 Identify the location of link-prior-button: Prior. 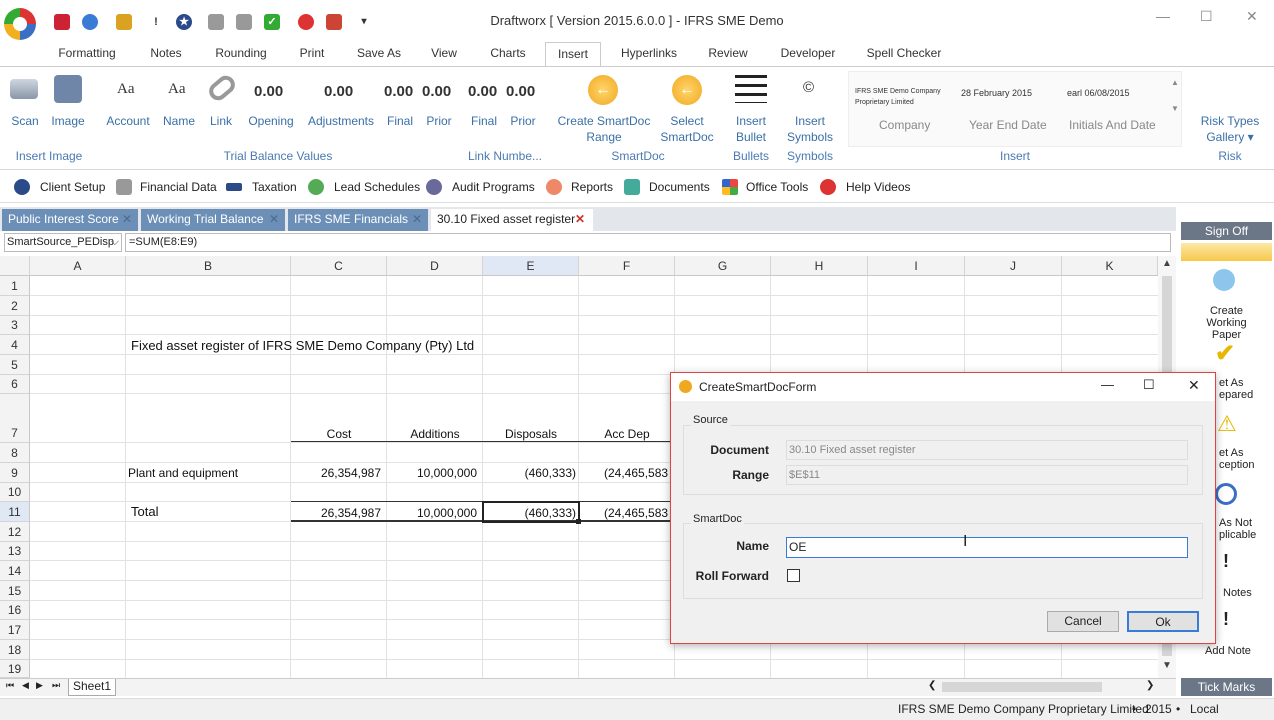
(523, 121).